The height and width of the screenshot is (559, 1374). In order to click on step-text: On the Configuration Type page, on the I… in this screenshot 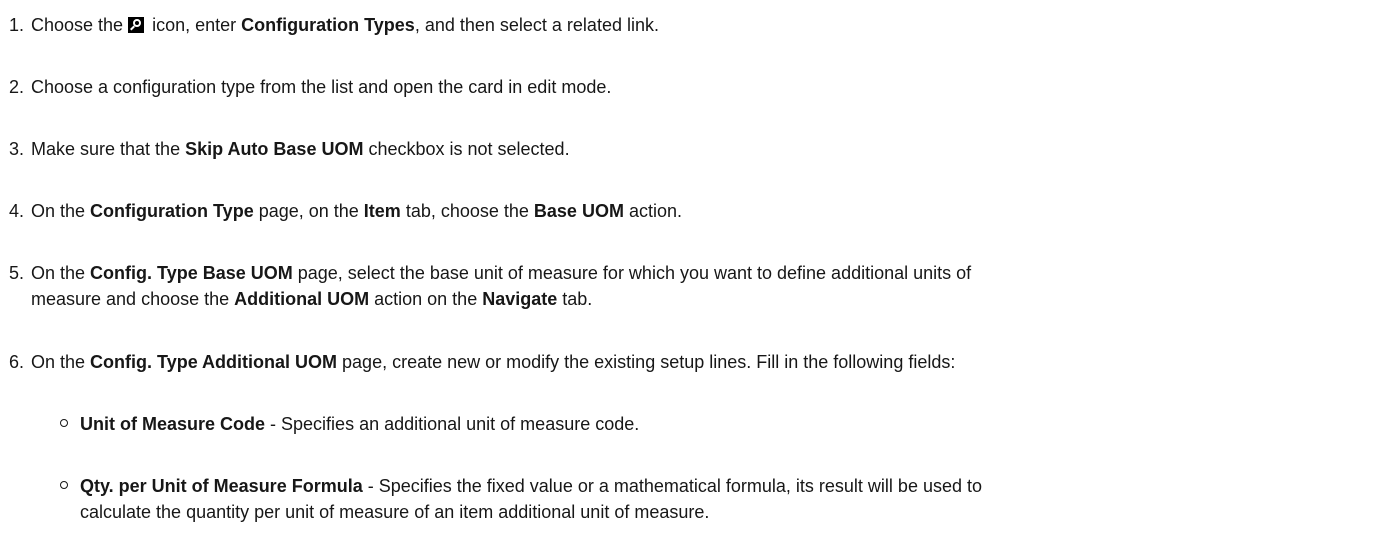, I will do `click(356, 211)`.